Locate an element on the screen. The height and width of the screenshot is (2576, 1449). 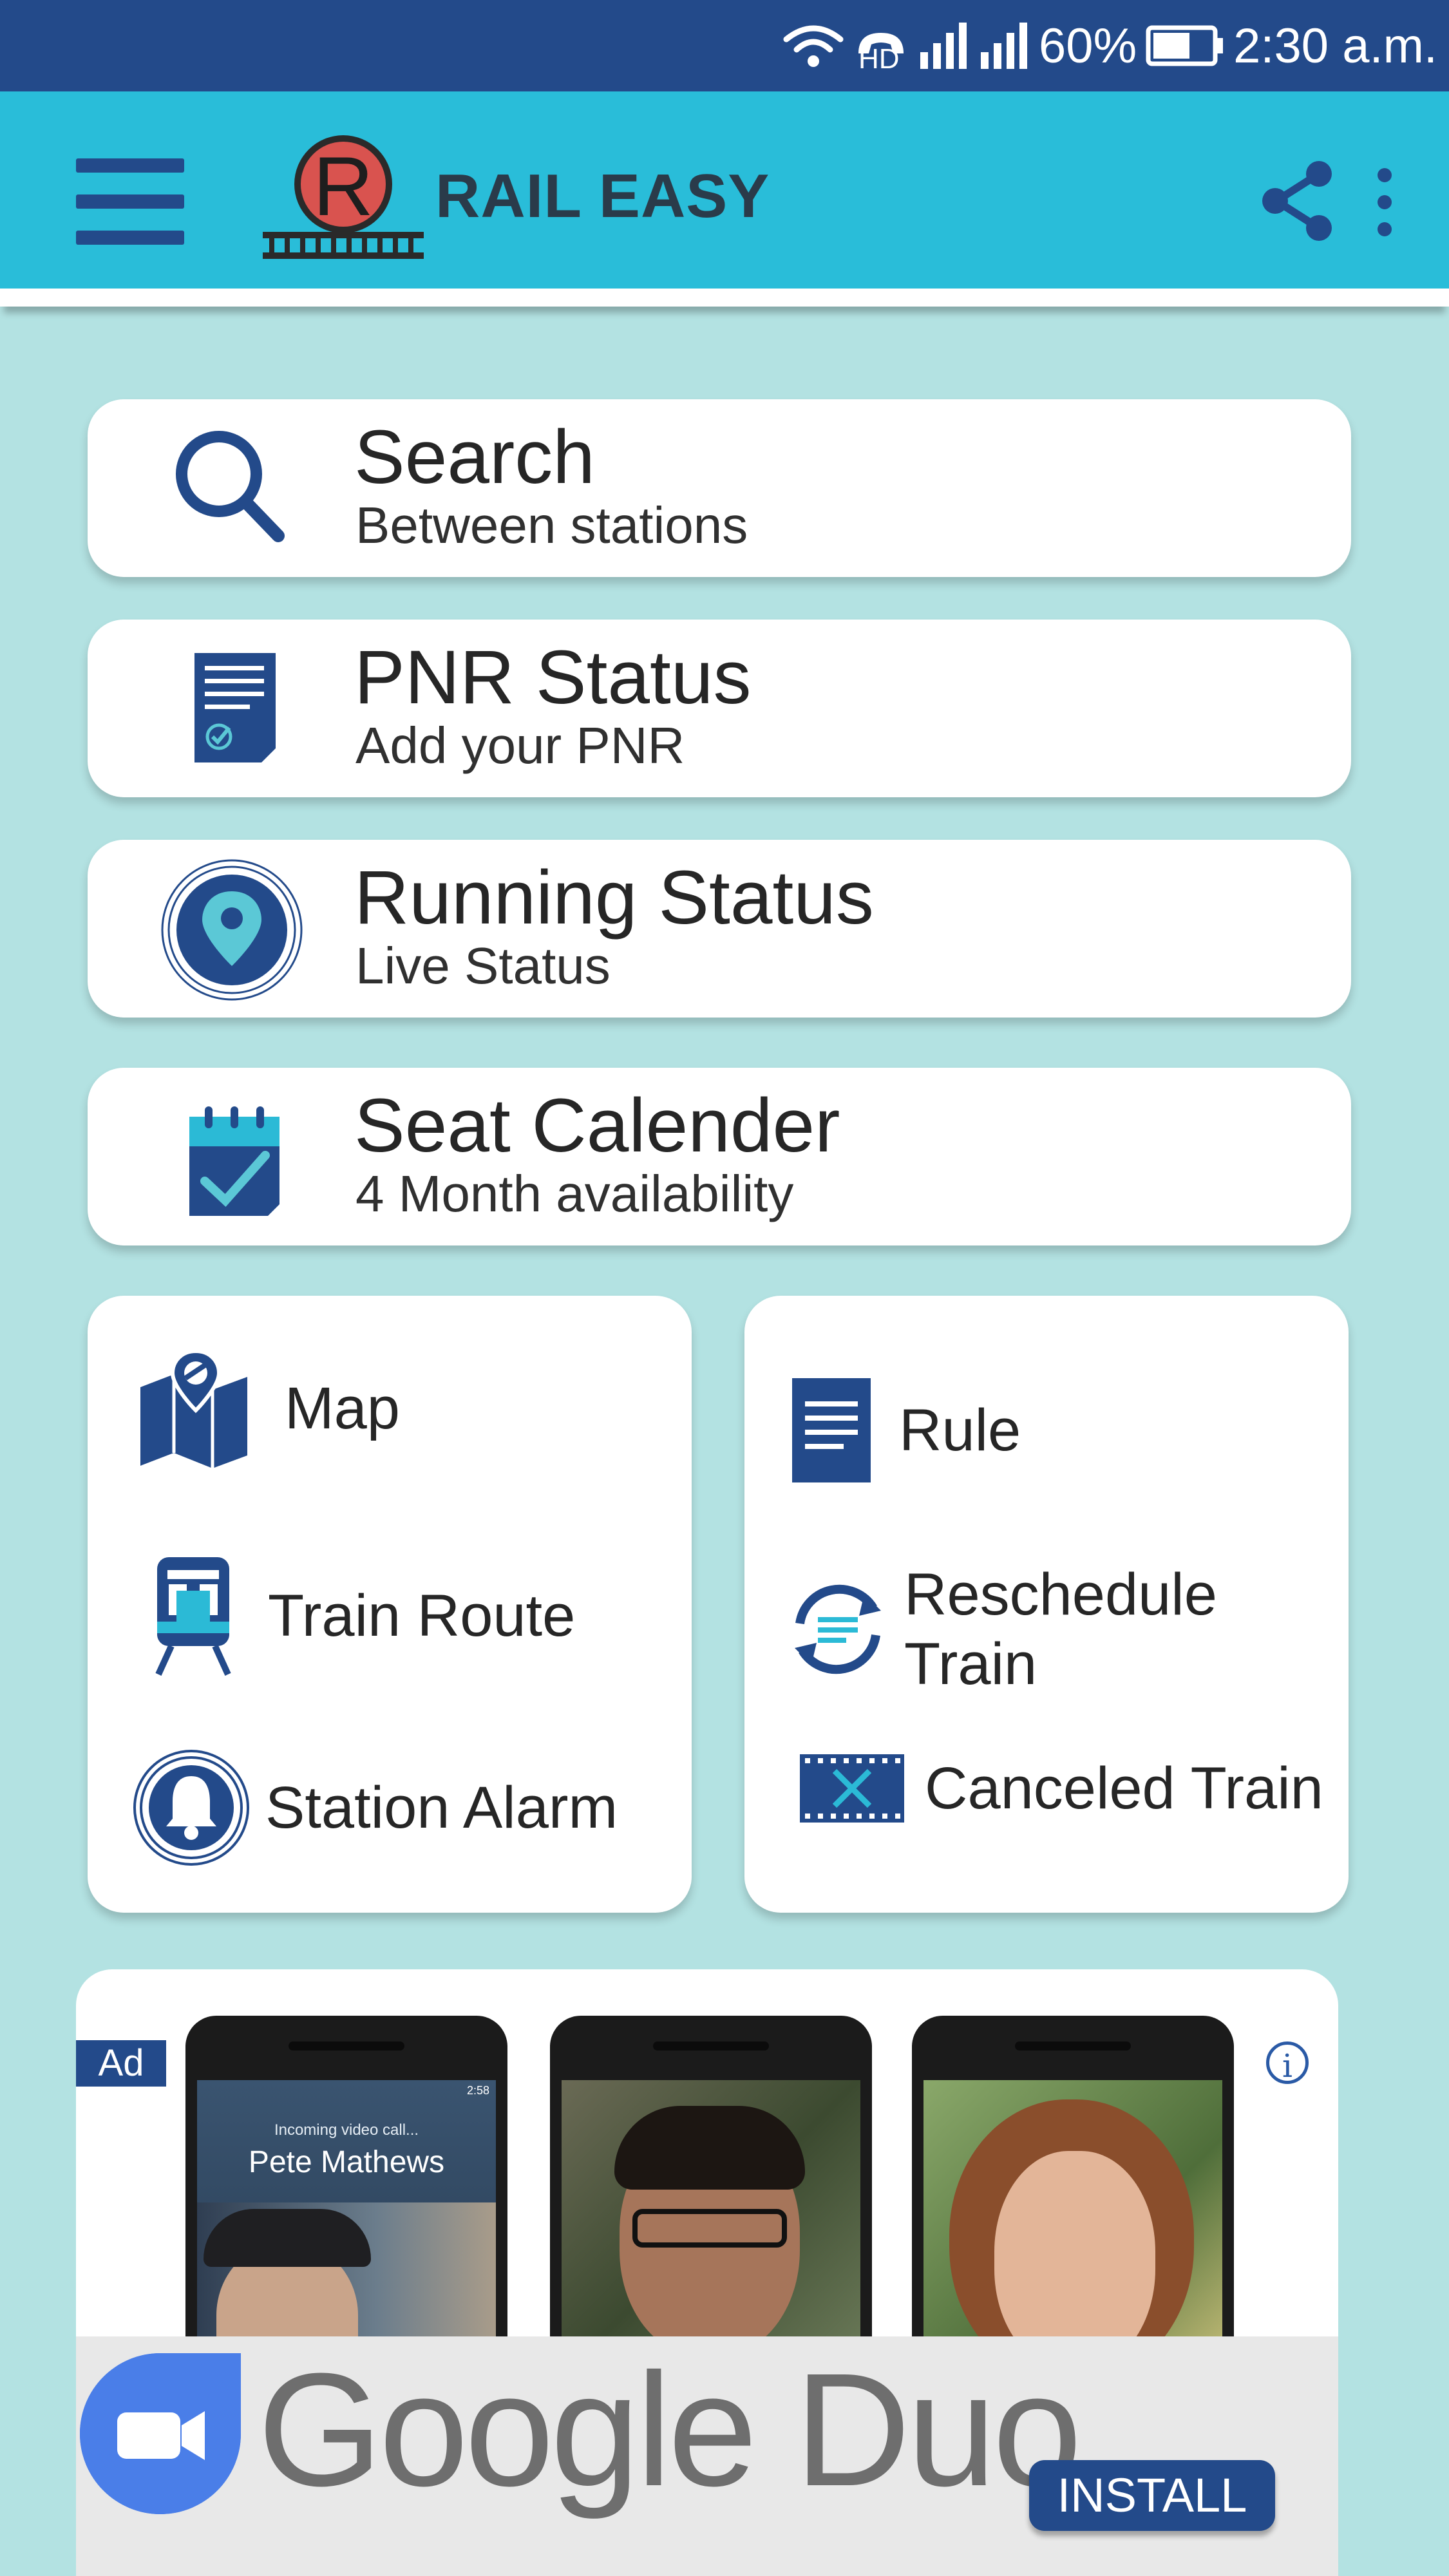
battery-icon is located at coordinates (1185, 46).